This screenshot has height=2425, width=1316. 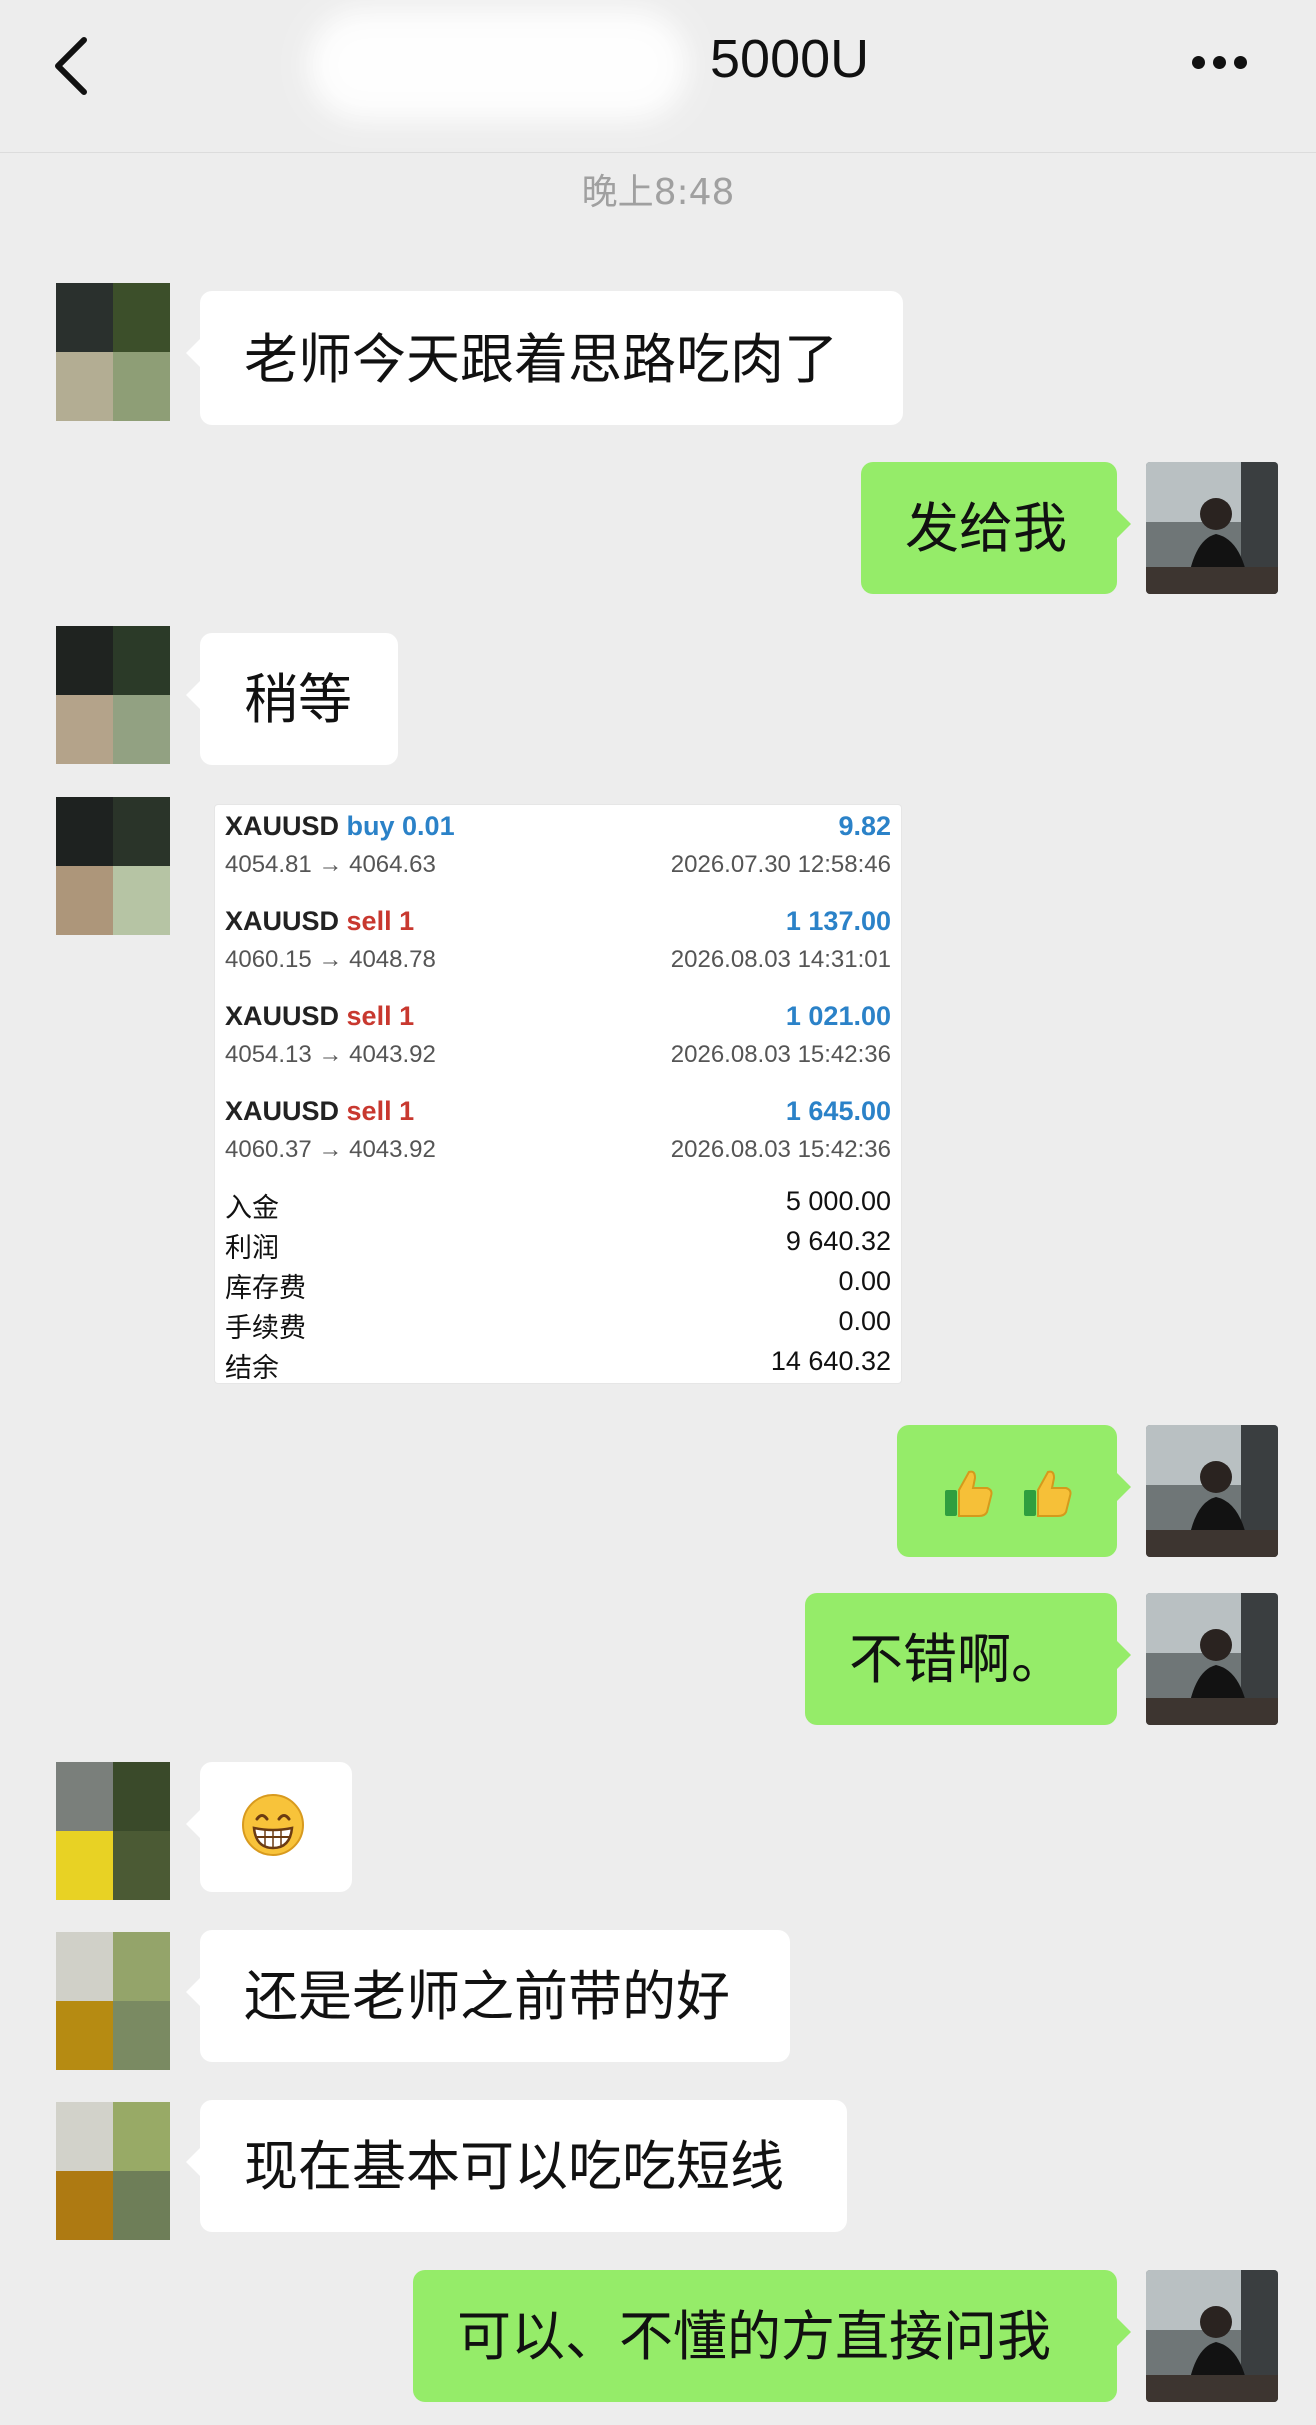 What do you see at coordinates (658, 192) in the screenshot?
I see `message-timestamp: 晚上8:48` at bounding box center [658, 192].